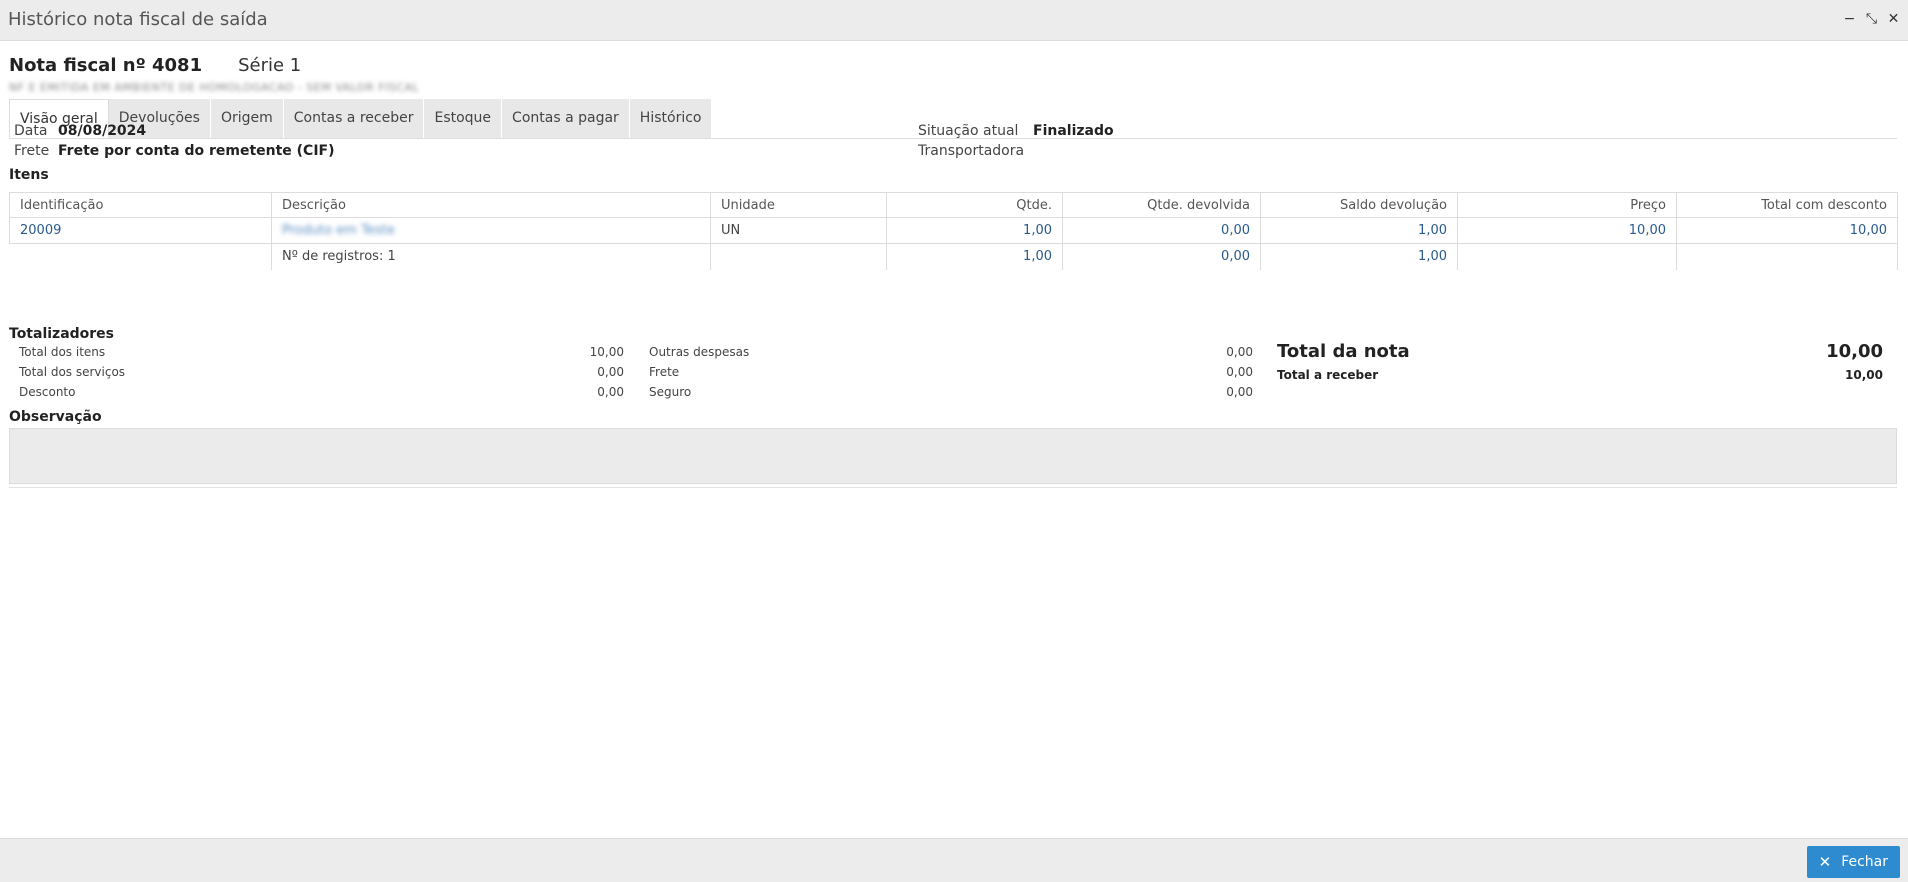 This screenshot has height=882, width=1908. I want to click on data-label: Data, so click(31, 131).